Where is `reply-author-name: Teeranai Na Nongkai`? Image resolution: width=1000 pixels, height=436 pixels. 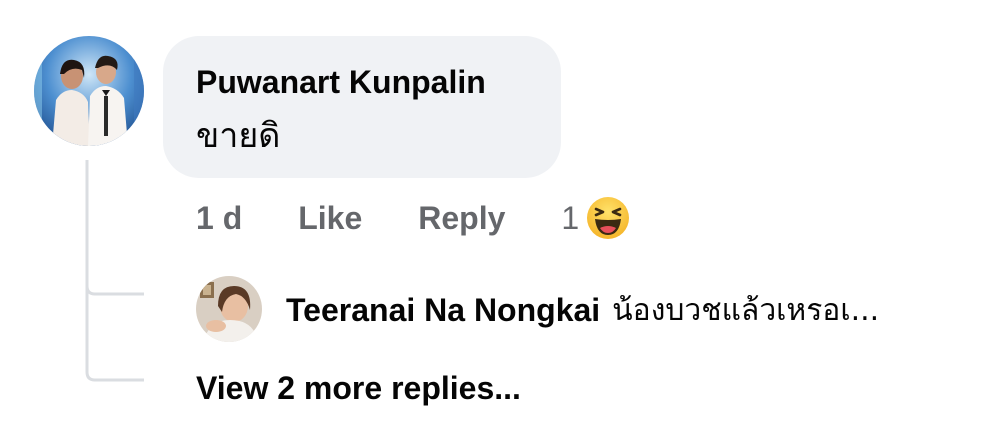 reply-author-name: Teeranai Na Nongkai is located at coordinates (443, 310).